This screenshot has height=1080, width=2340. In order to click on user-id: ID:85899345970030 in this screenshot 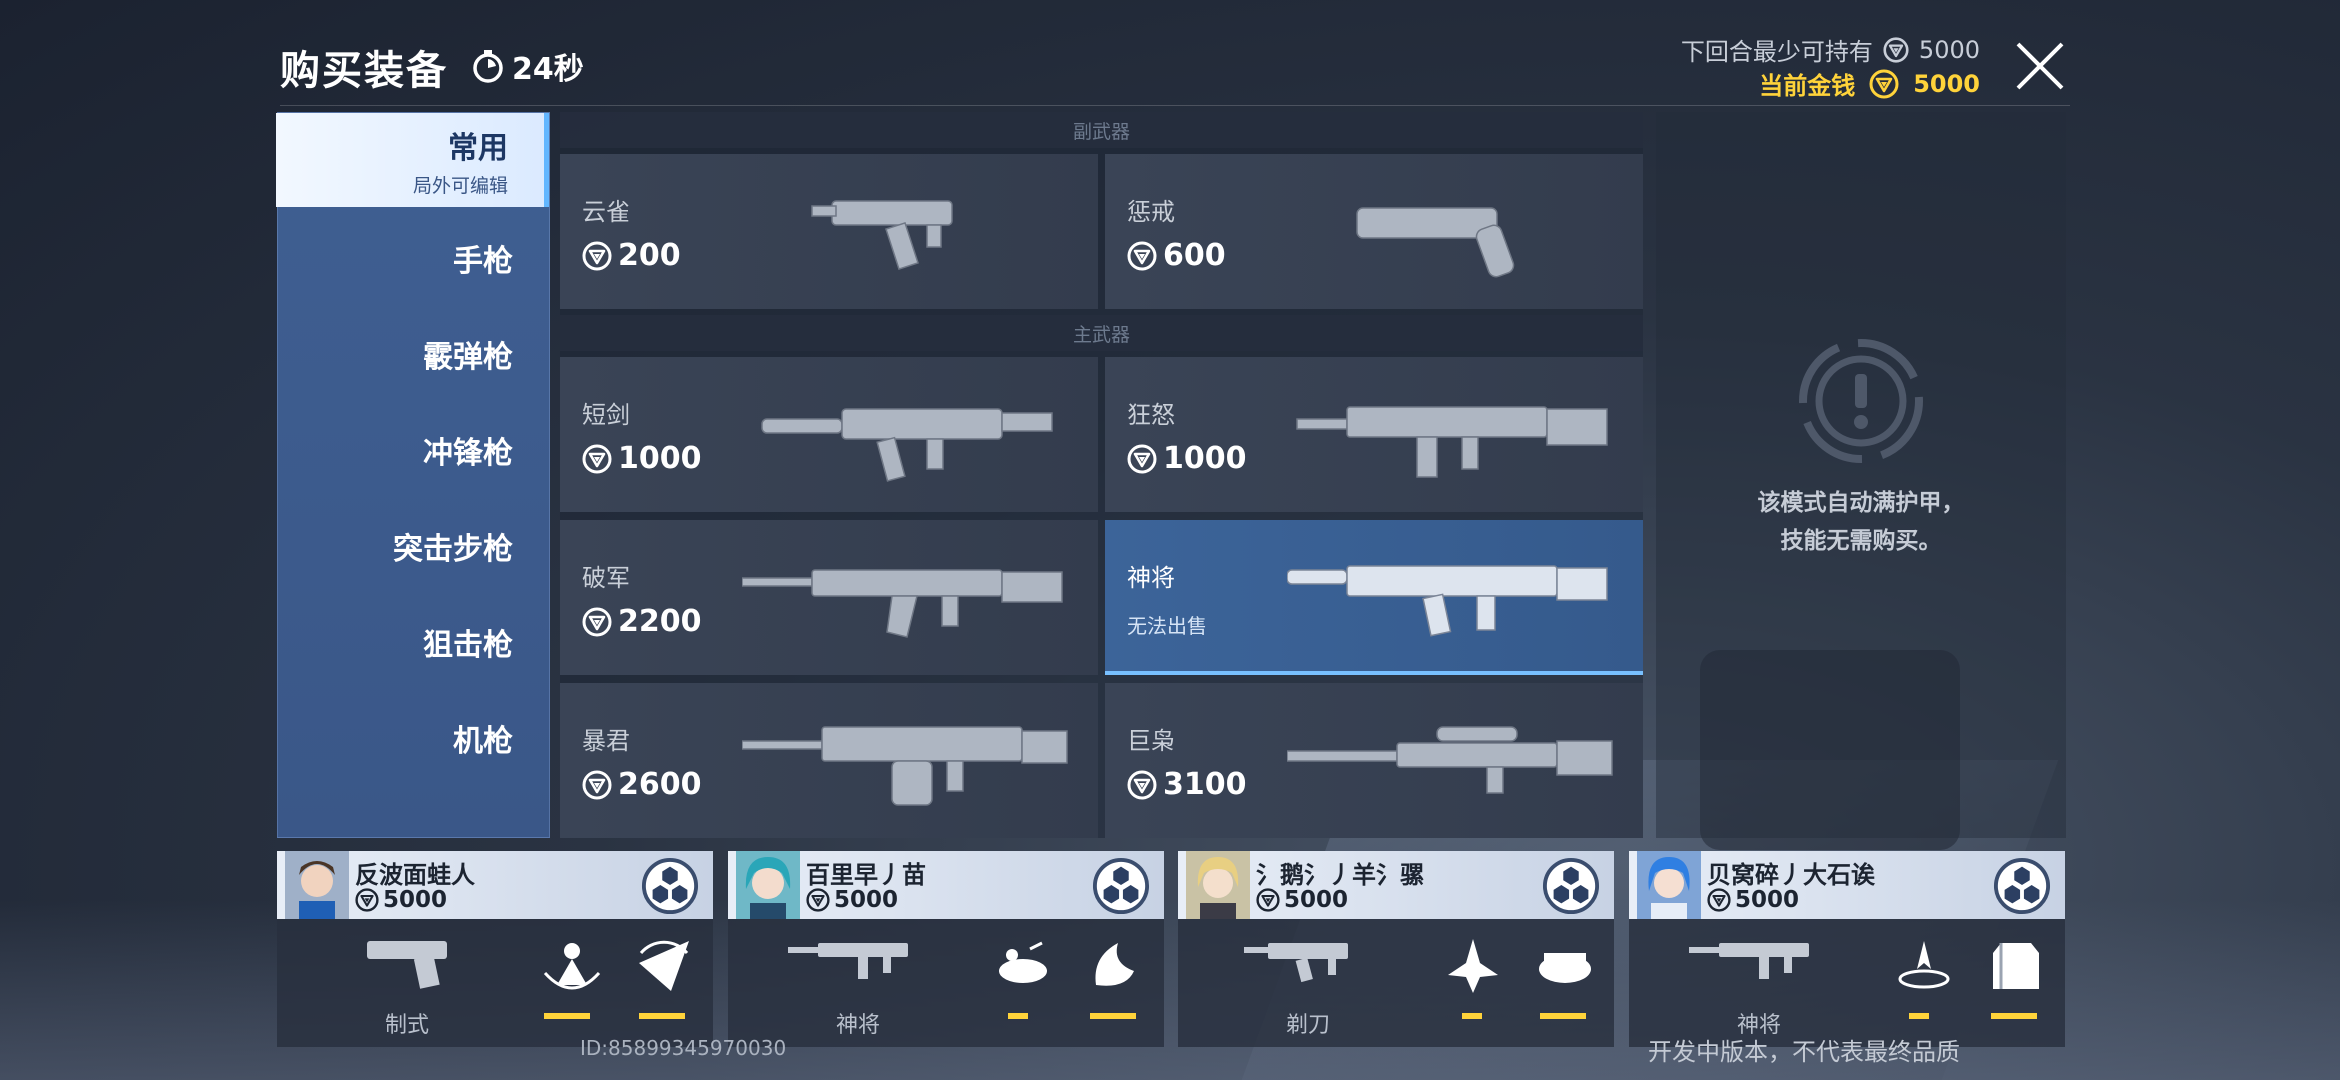, I will do `click(683, 1048)`.